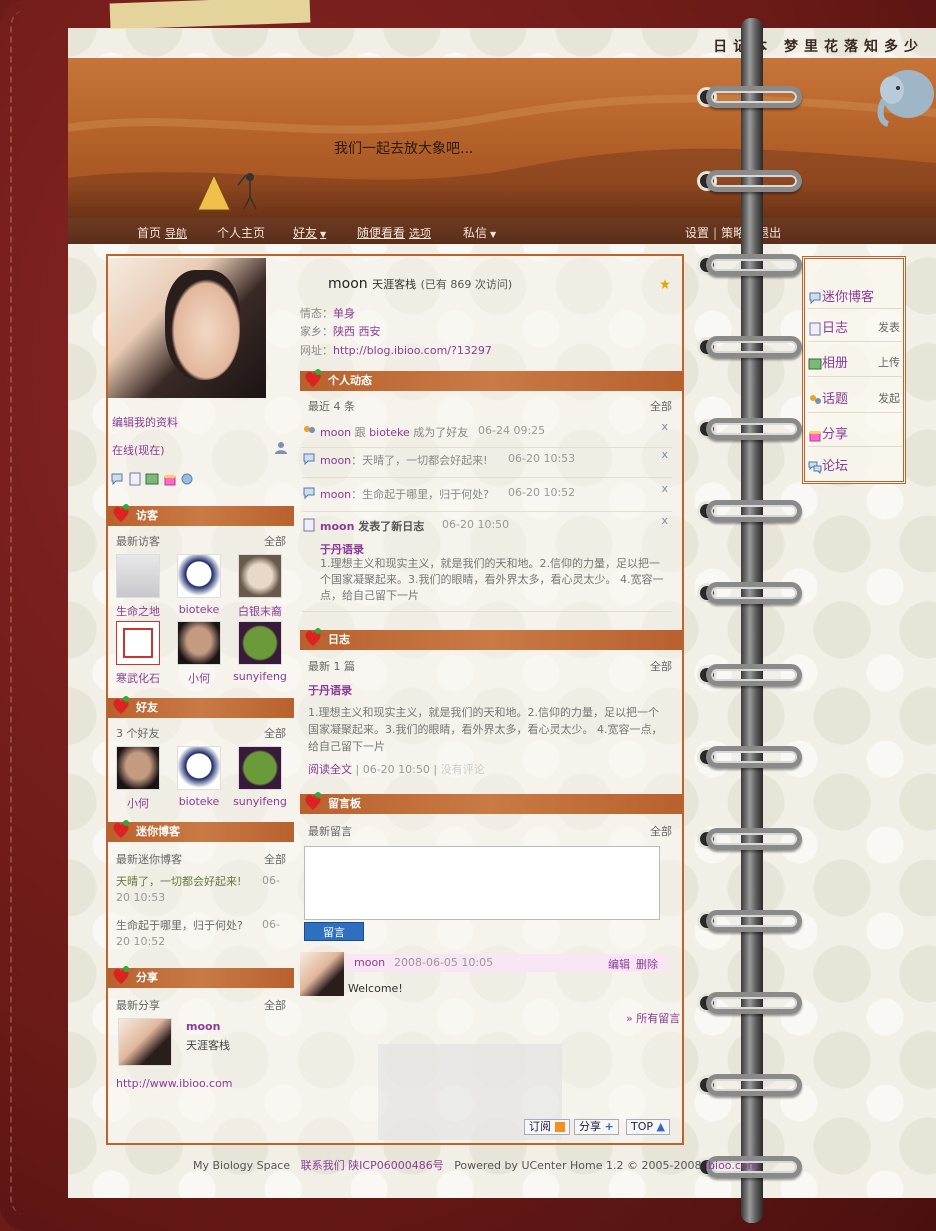  Describe the element at coordinates (322, 974) in the screenshot. I see `guestbook-entry-avatar` at that location.